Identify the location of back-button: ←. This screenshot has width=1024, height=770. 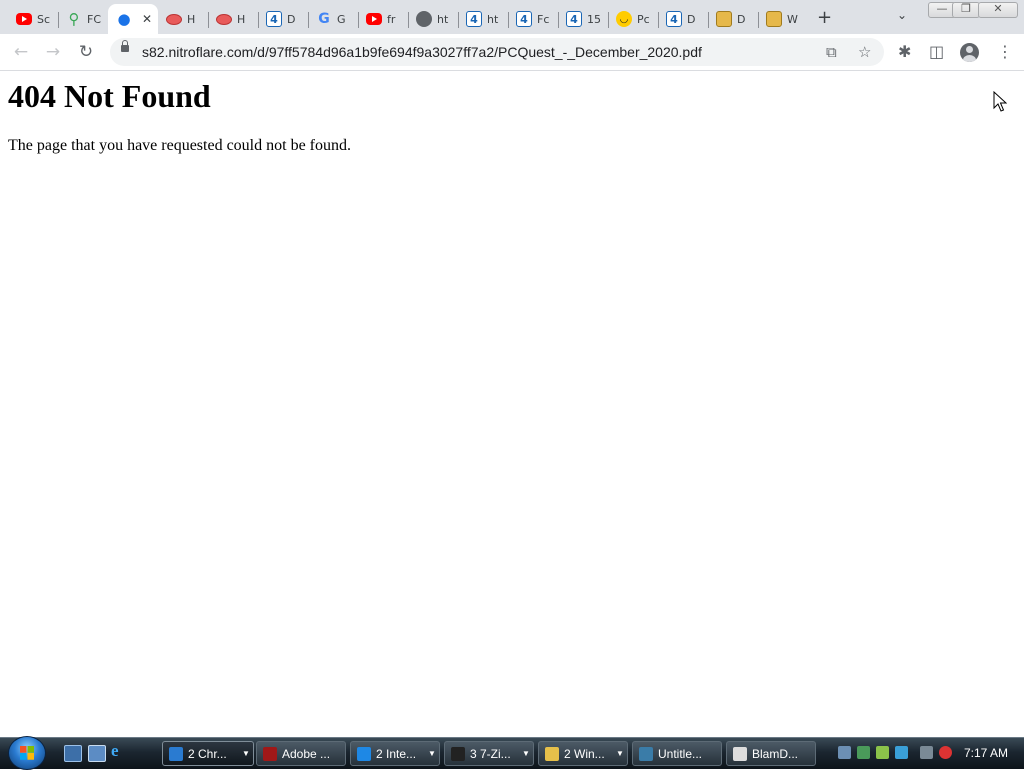
(21, 52).